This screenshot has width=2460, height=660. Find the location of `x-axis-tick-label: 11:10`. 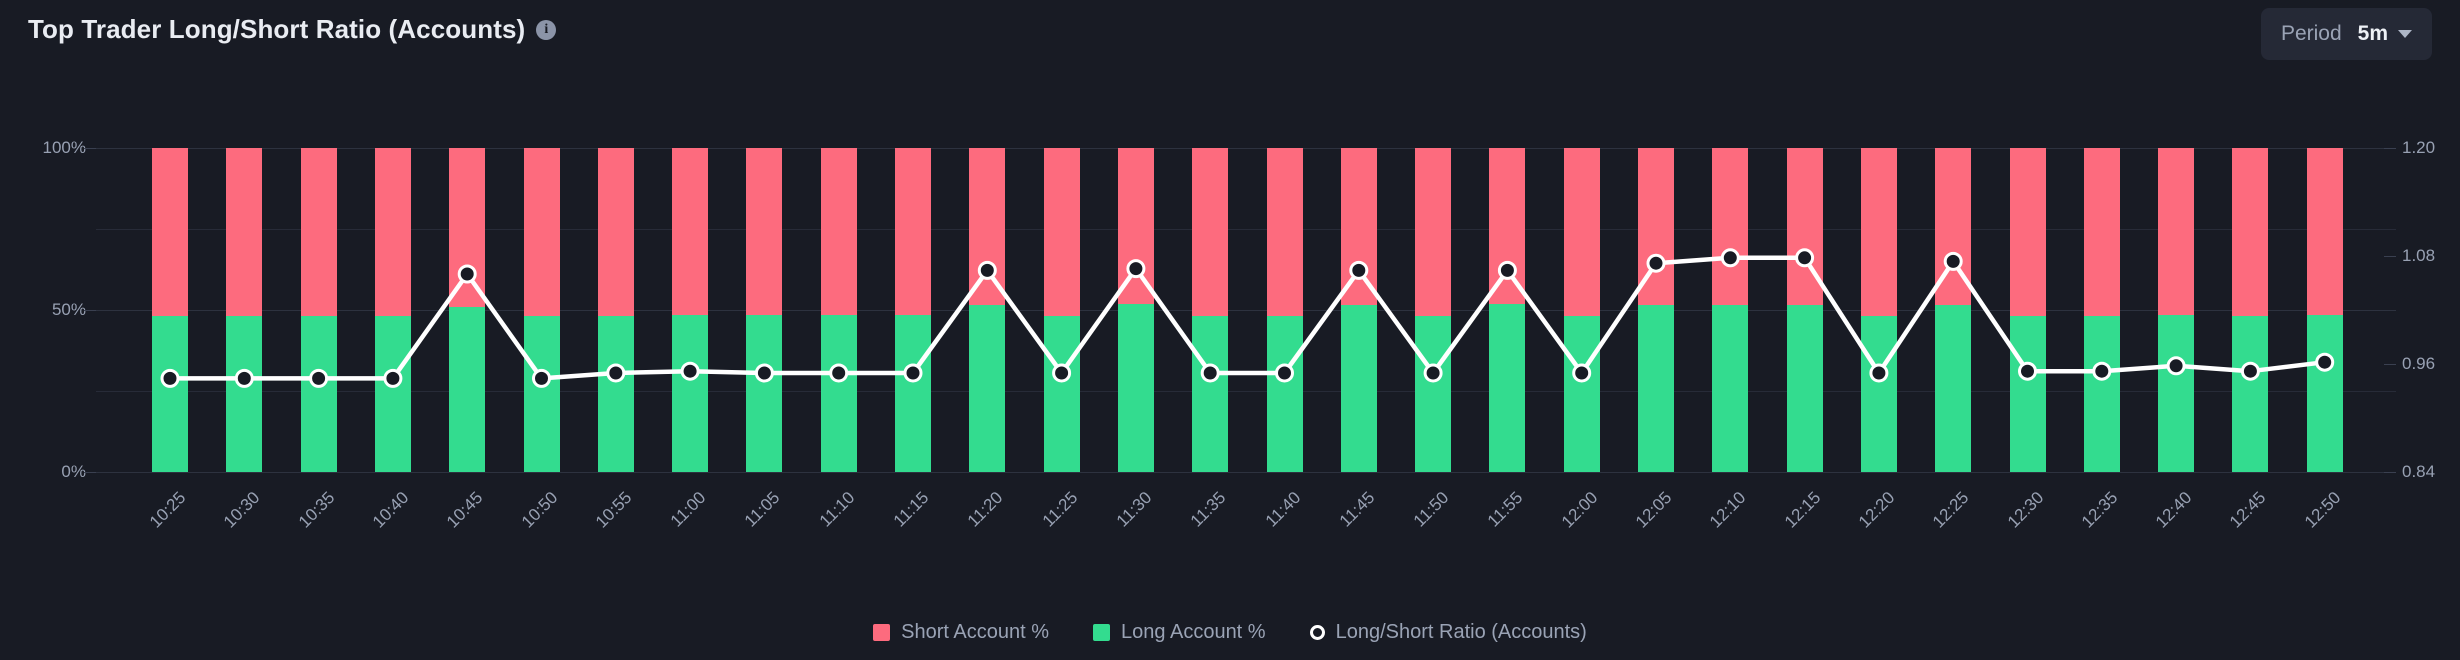

x-axis-tick-label: 11:10 is located at coordinates (837, 509).